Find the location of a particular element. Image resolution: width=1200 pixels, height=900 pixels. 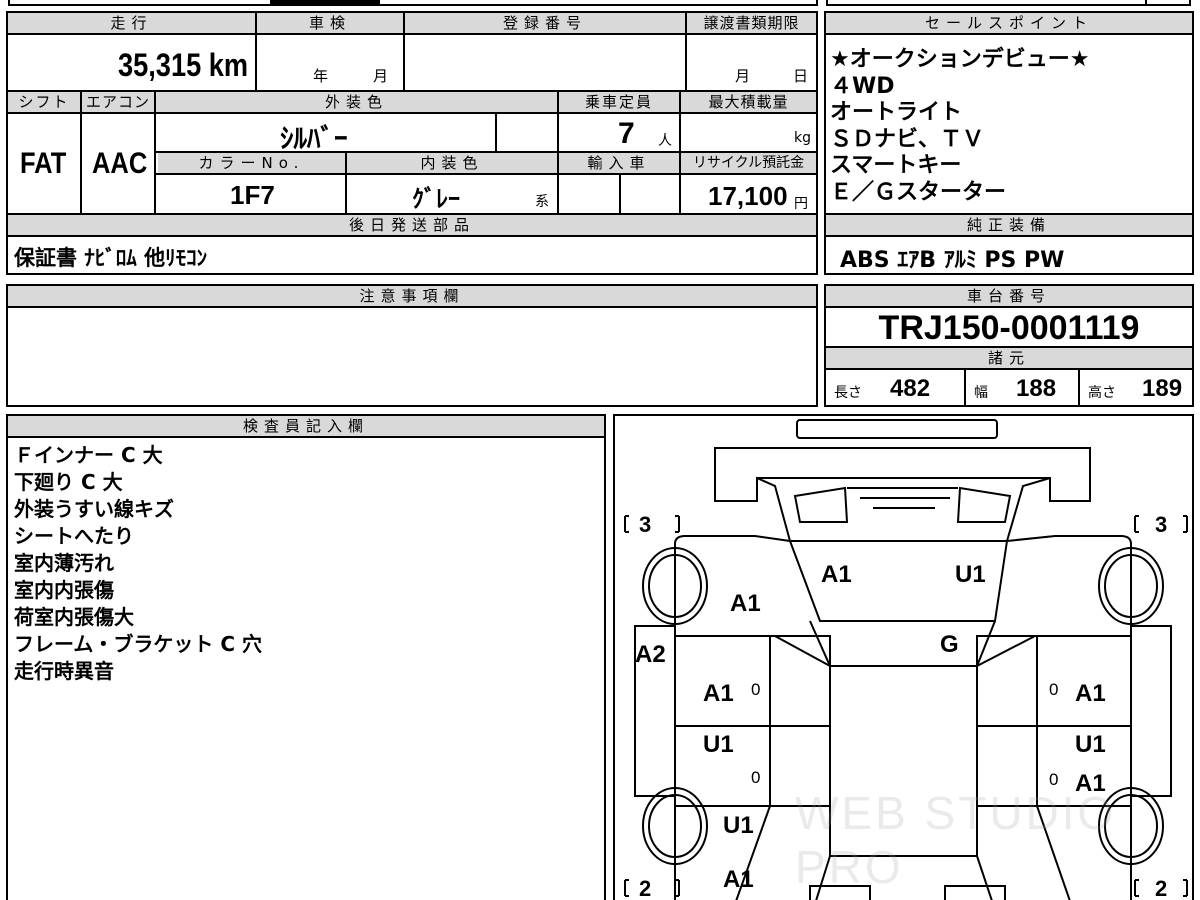

notes-box: 注意事項欄 is located at coordinates (412, 345).